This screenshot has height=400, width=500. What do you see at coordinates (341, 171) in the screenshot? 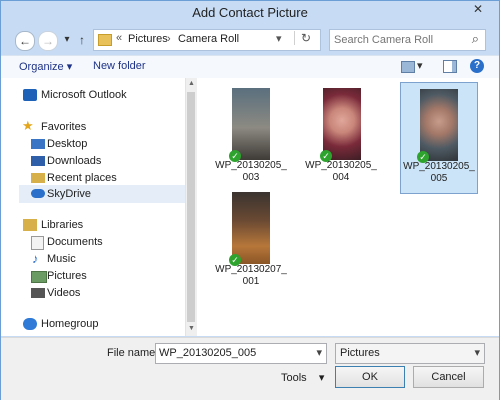
I see `file-name: WP_20130205_004` at bounding box center [341, 171].